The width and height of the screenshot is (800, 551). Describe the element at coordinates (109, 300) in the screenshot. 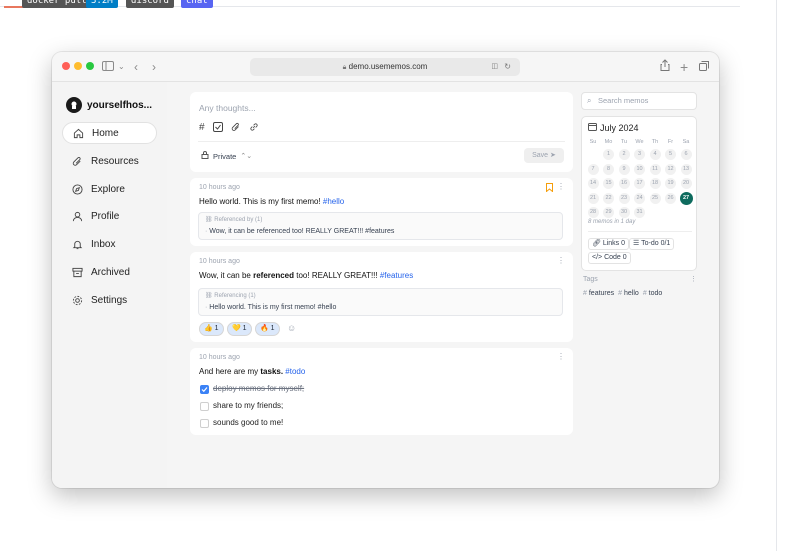

I see `sidebar-item-settings: Settings` at that location.